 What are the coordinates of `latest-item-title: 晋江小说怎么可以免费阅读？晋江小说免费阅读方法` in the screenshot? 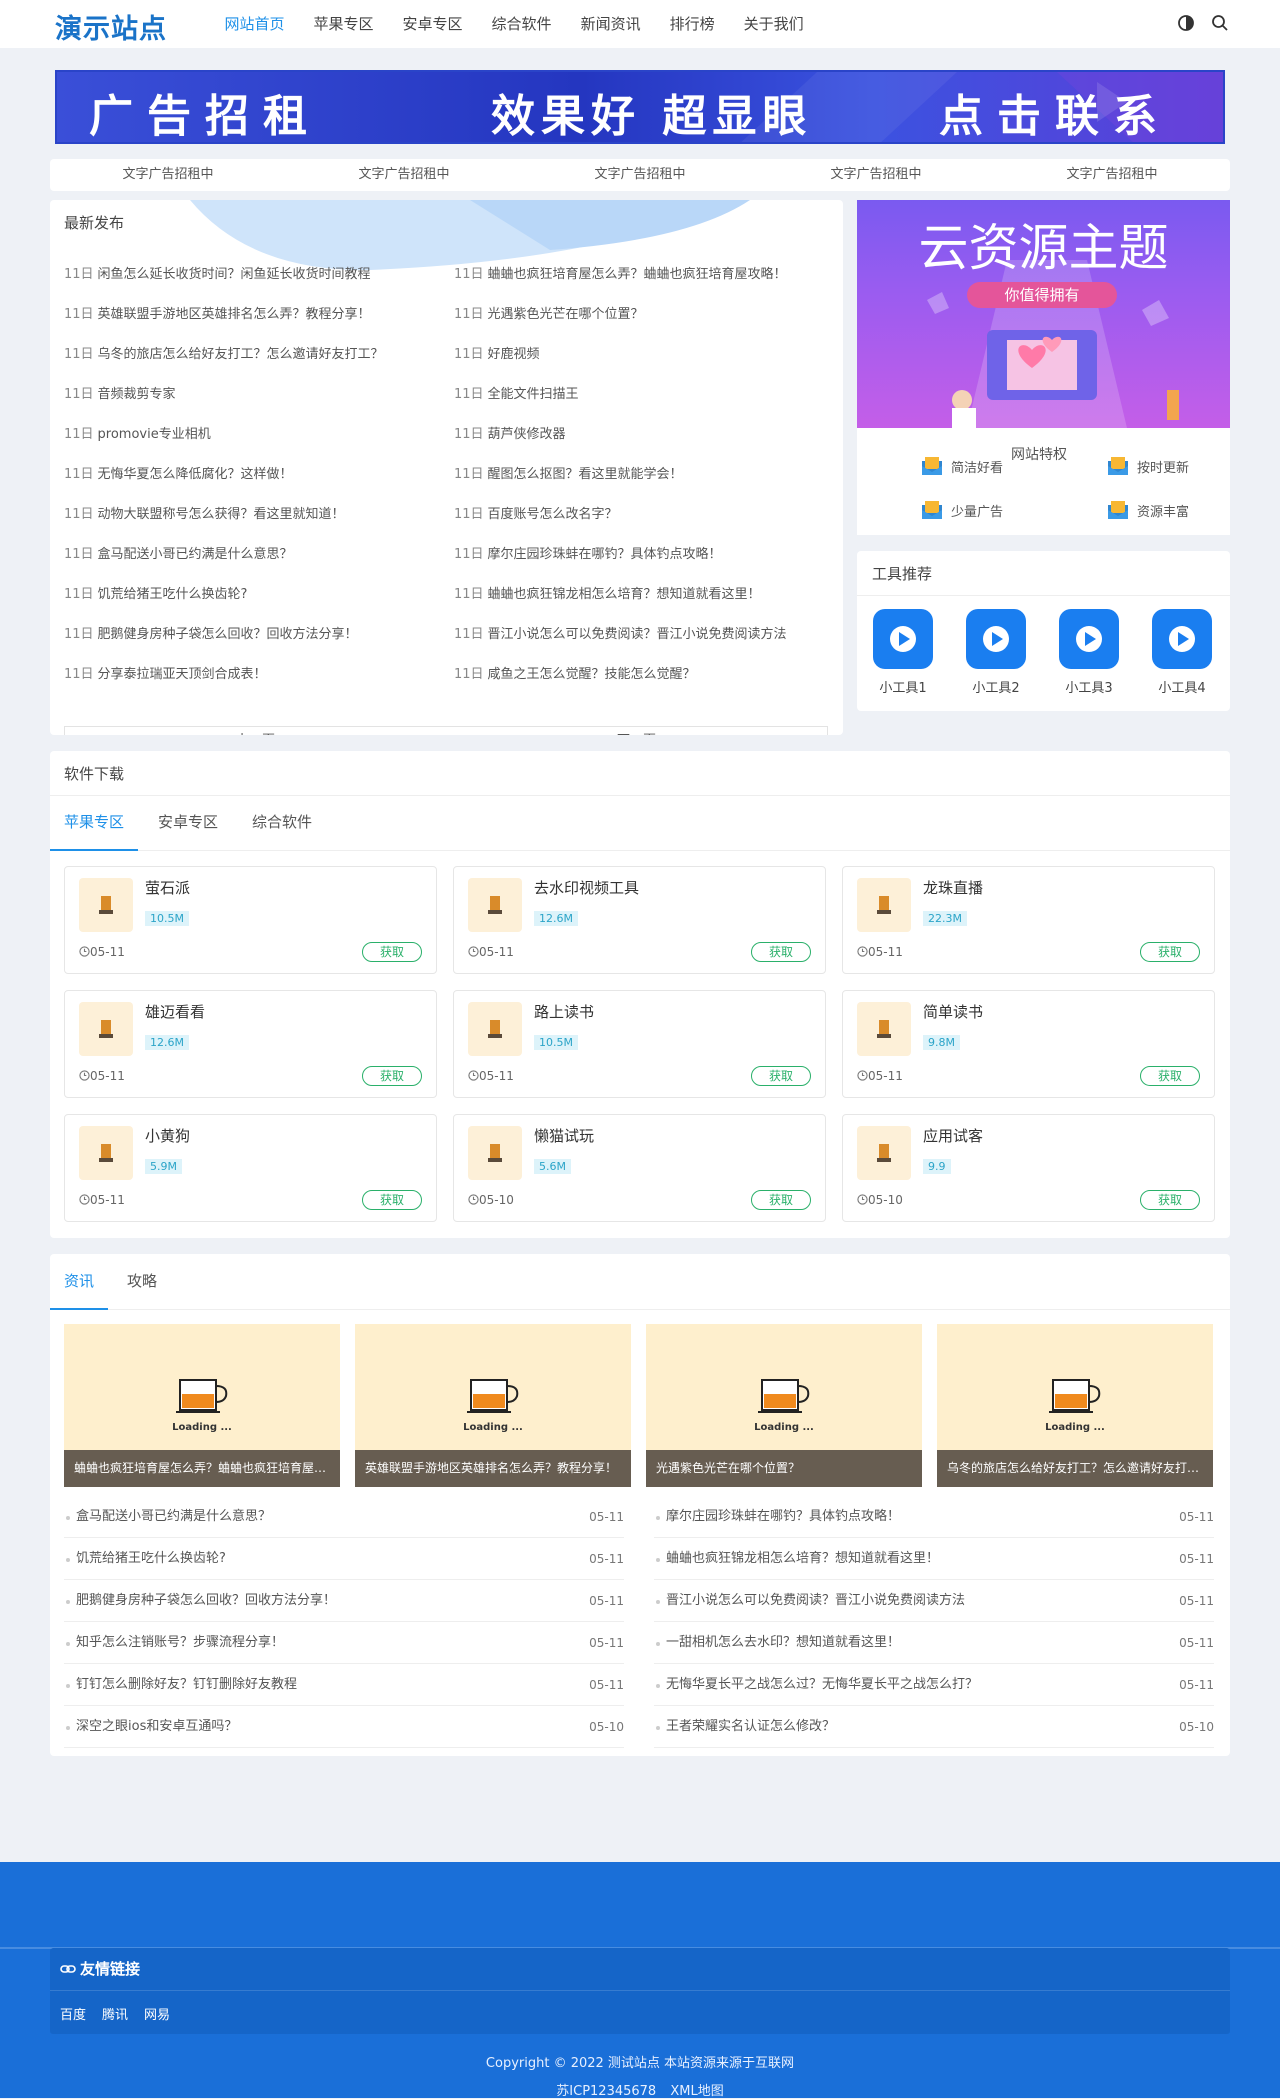 It's located at (637, 634).